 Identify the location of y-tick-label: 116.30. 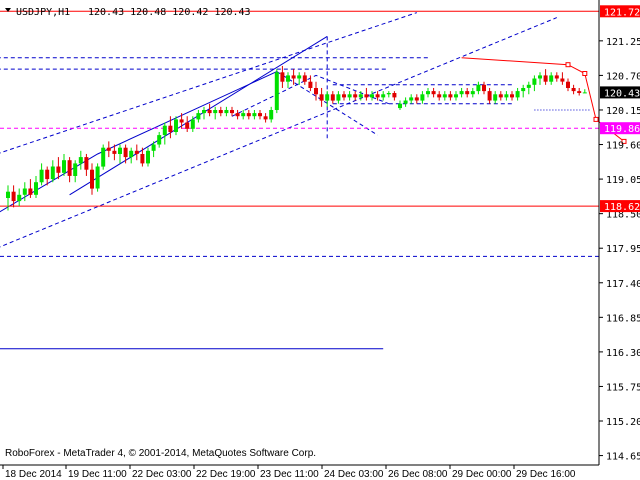
(623, 353).